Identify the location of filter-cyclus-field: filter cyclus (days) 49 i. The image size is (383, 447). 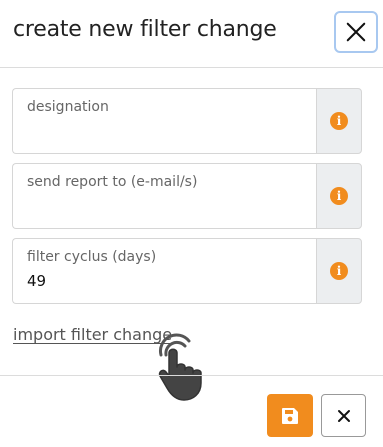
(187, 271).